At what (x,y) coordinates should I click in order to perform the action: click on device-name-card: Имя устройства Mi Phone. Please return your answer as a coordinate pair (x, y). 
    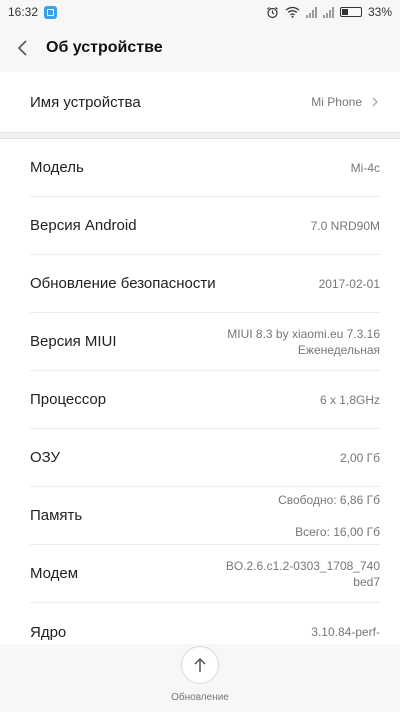
    Looking at the image, I should click on (200, 102).